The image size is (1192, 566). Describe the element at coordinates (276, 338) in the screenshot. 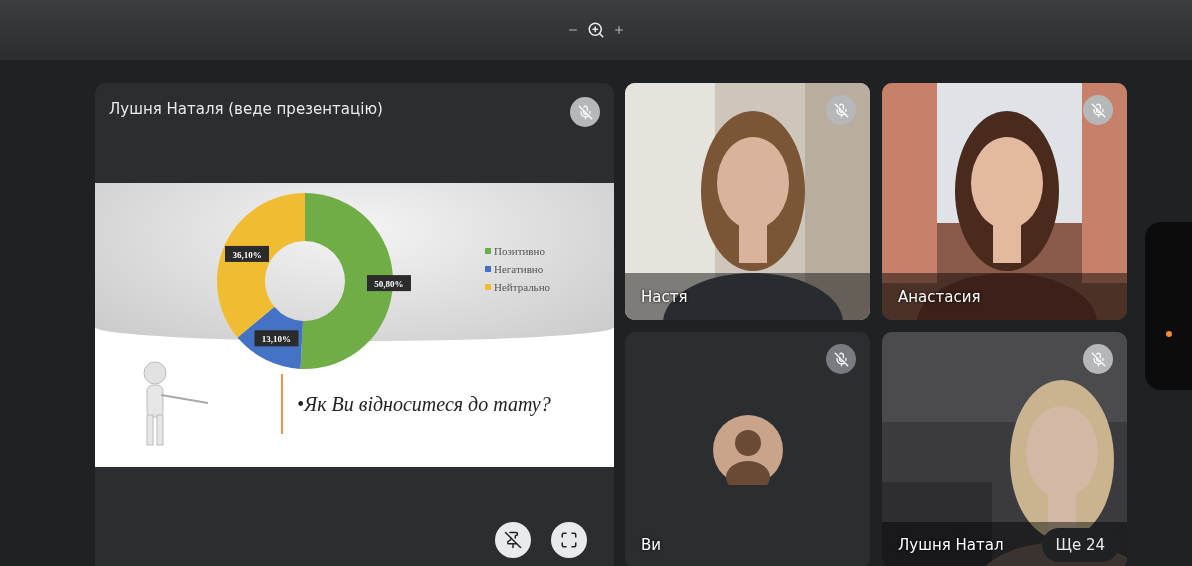

I see `data-label: 13,10%` at that location.